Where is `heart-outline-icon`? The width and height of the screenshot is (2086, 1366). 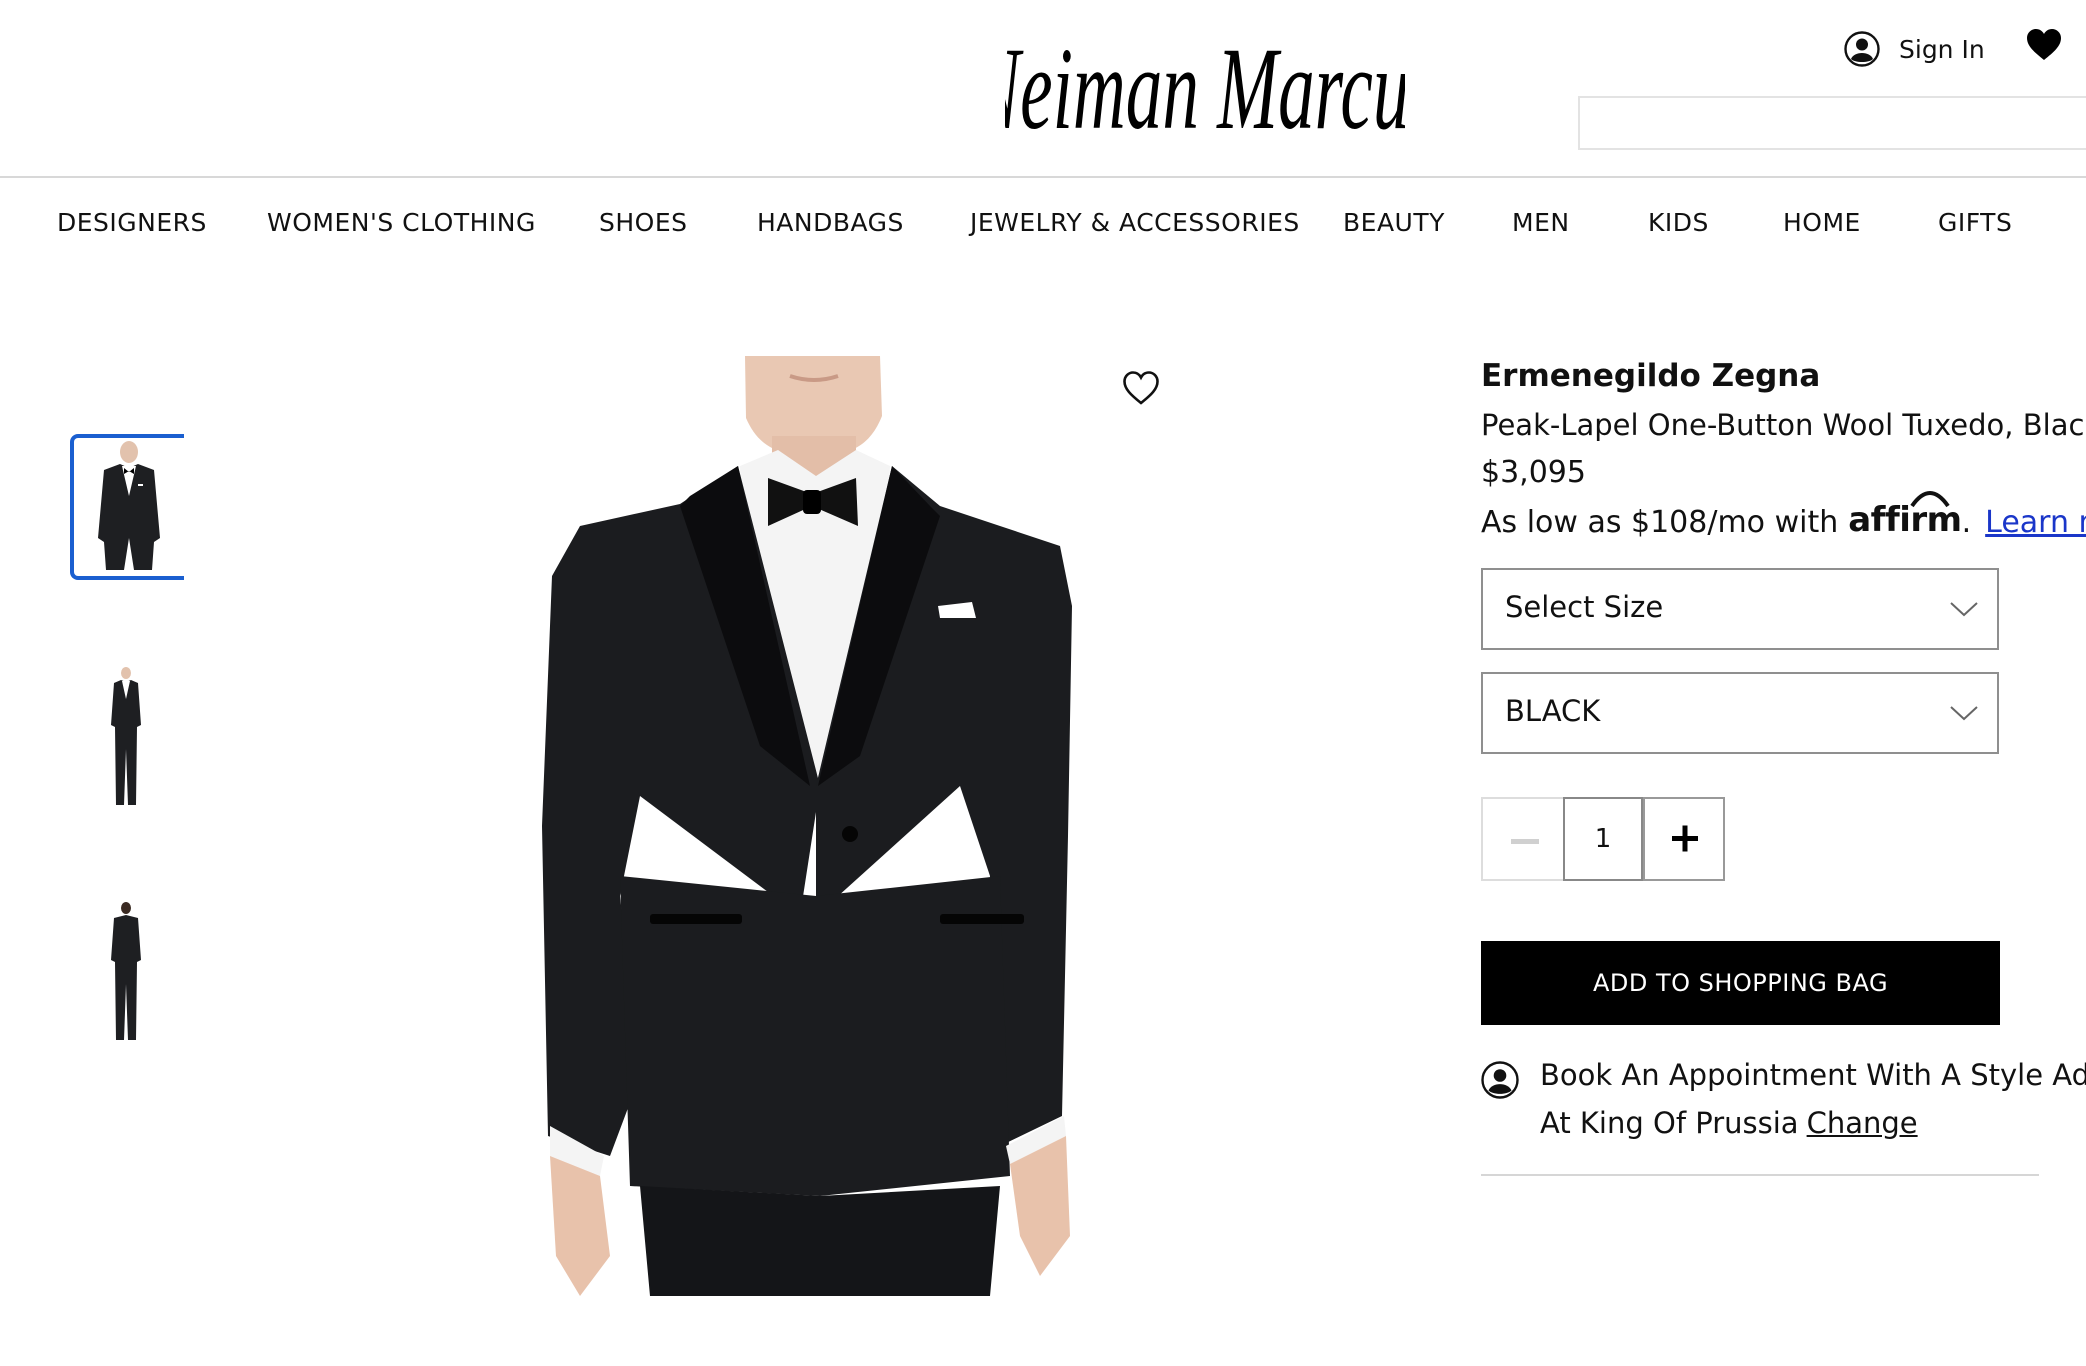 heart-outline-icon is located at coordinates (1141, 388).